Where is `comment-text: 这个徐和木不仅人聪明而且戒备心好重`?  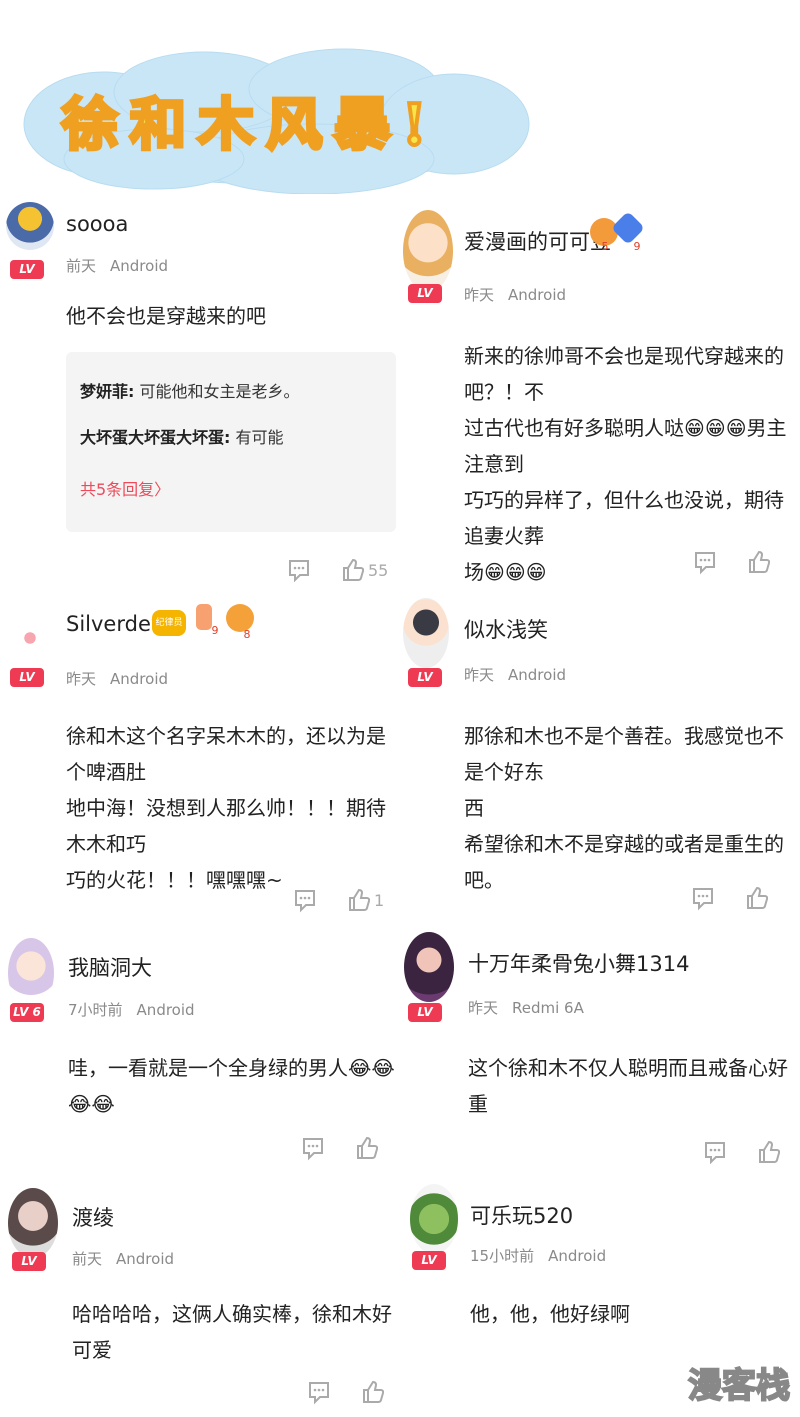 comment-text: 这个徐和木不仅人聪明而且戒备心好重 is located at coordinates (628, 1086).